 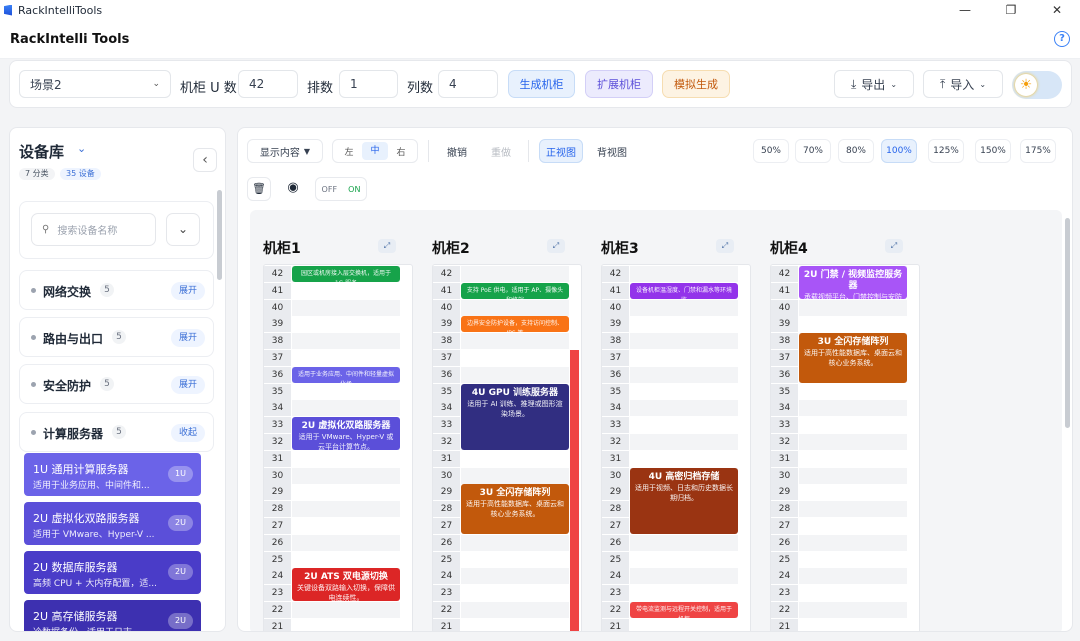 I want to click on zoom-button: 125%, so click(x=946, y=151).